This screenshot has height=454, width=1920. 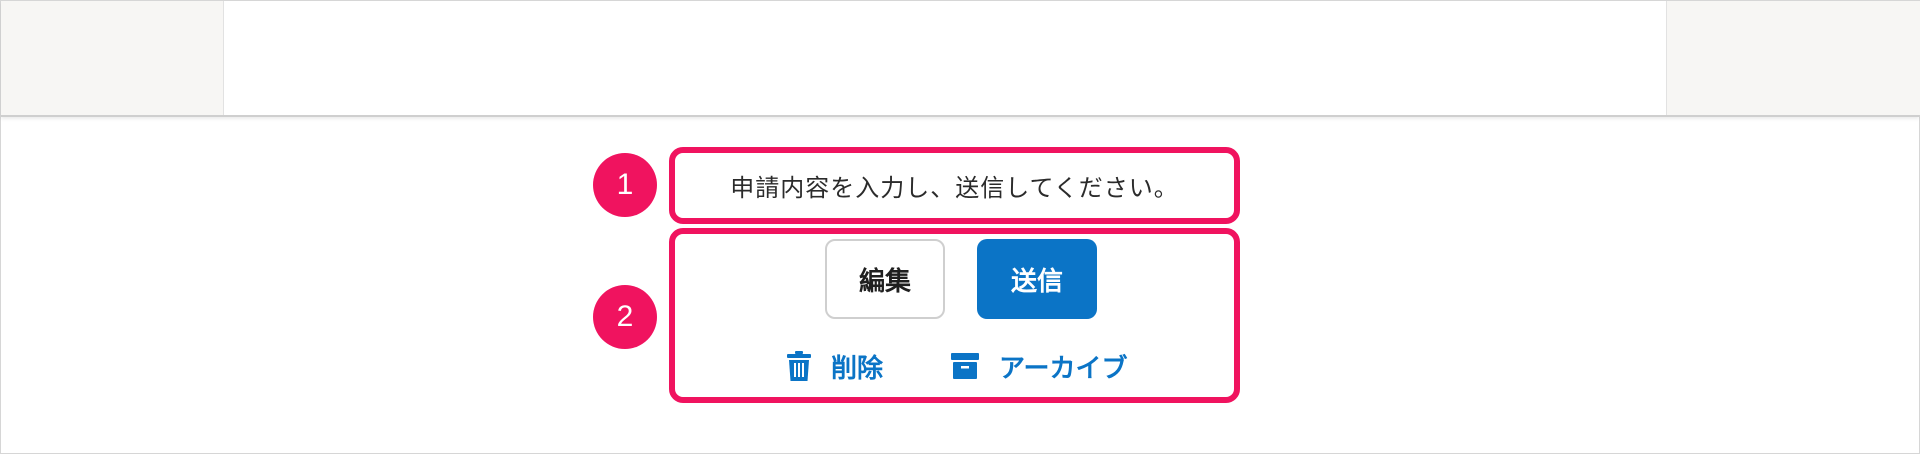 What do you see at coordinates (799, 366) in the screenshot?
I see `trash-icon` at bounding box center [799, 366].